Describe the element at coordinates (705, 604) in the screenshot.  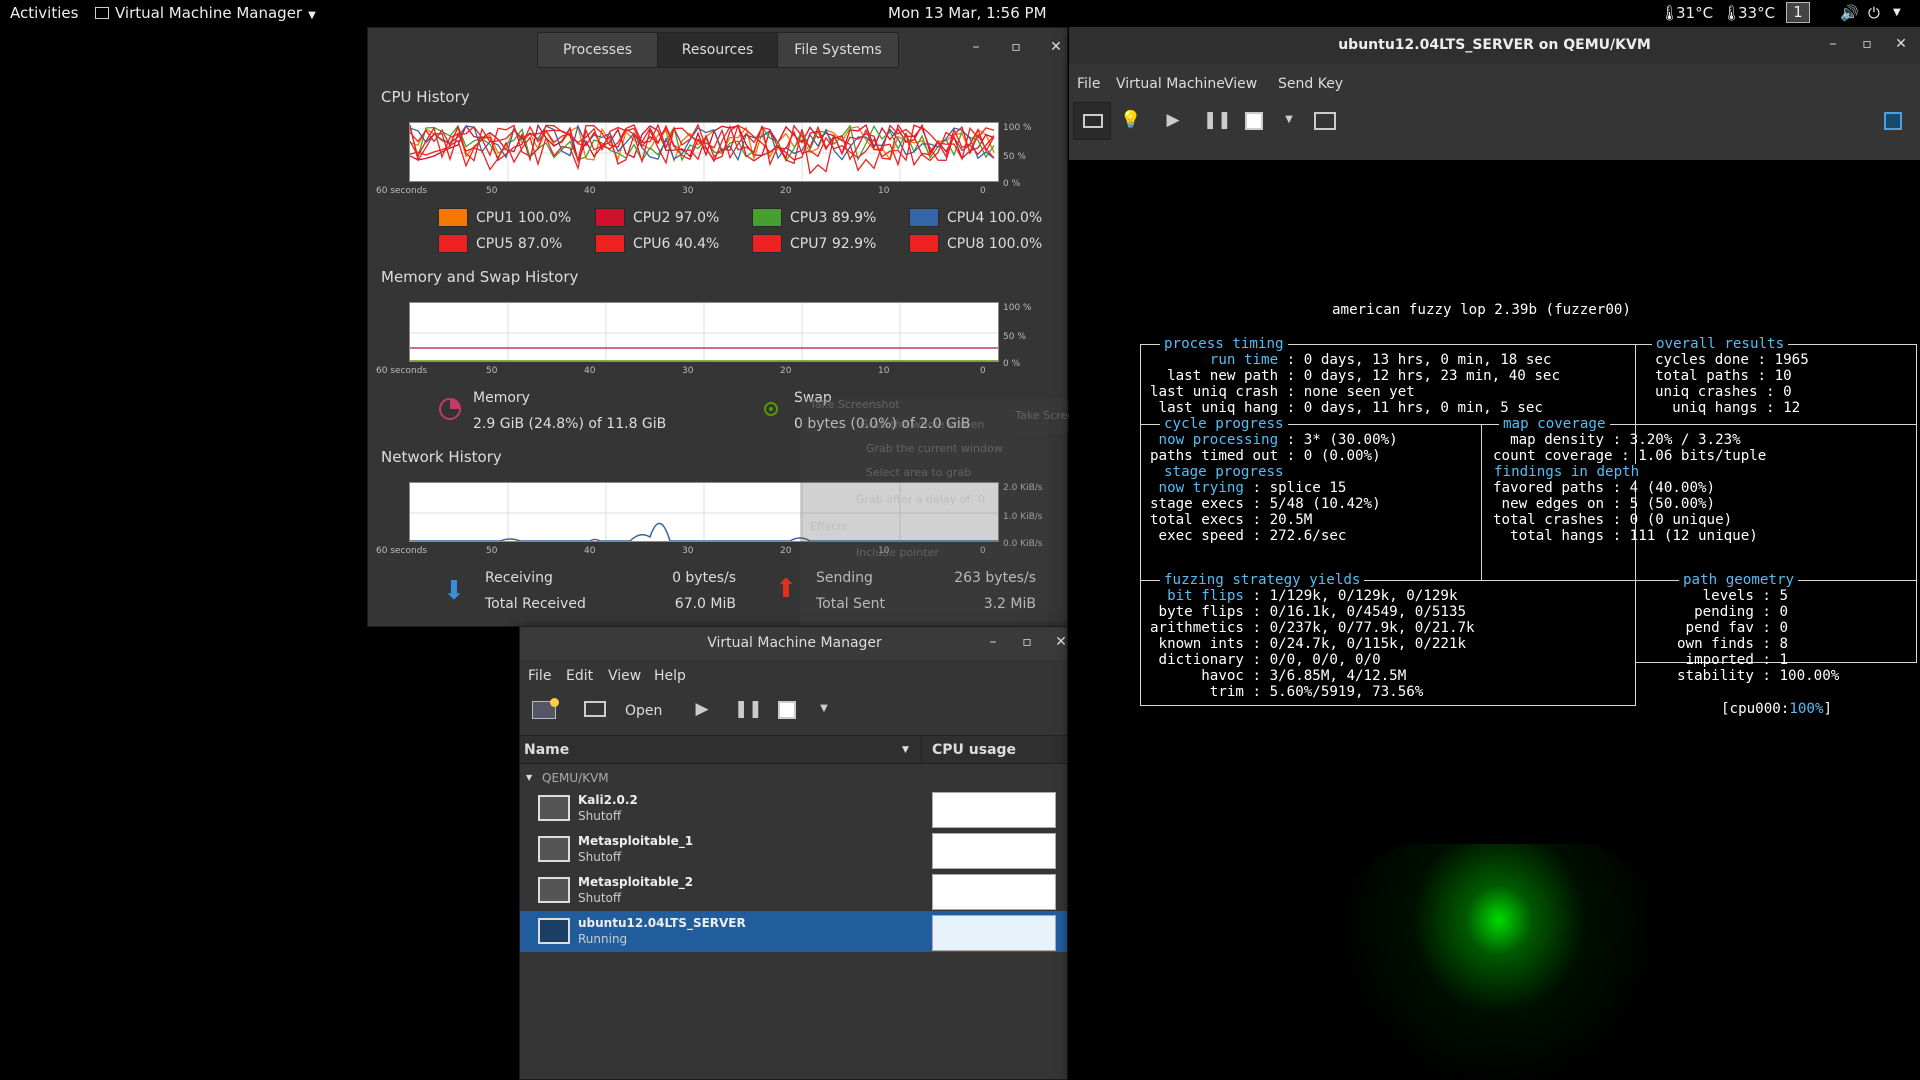
I see `total-received-value: 67.0 MiB` at that location.